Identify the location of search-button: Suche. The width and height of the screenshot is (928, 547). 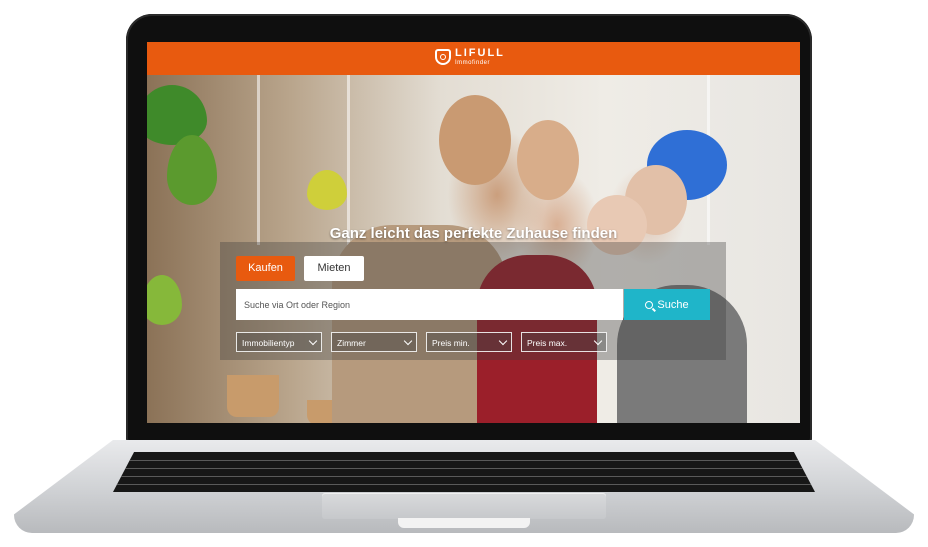
(667, 304).